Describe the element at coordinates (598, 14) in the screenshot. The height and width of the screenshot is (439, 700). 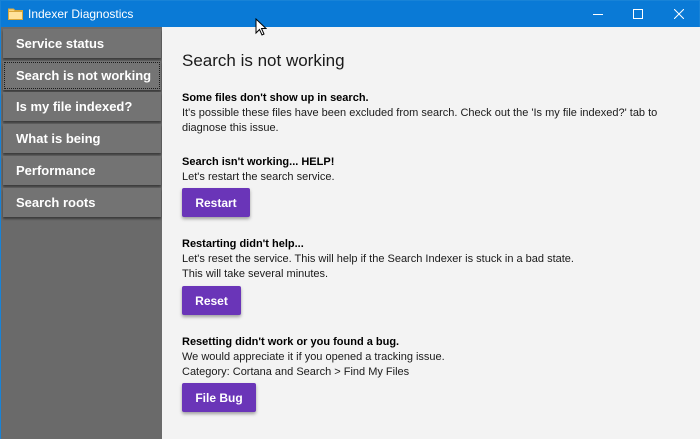
I see `minimize-icon` at that location.